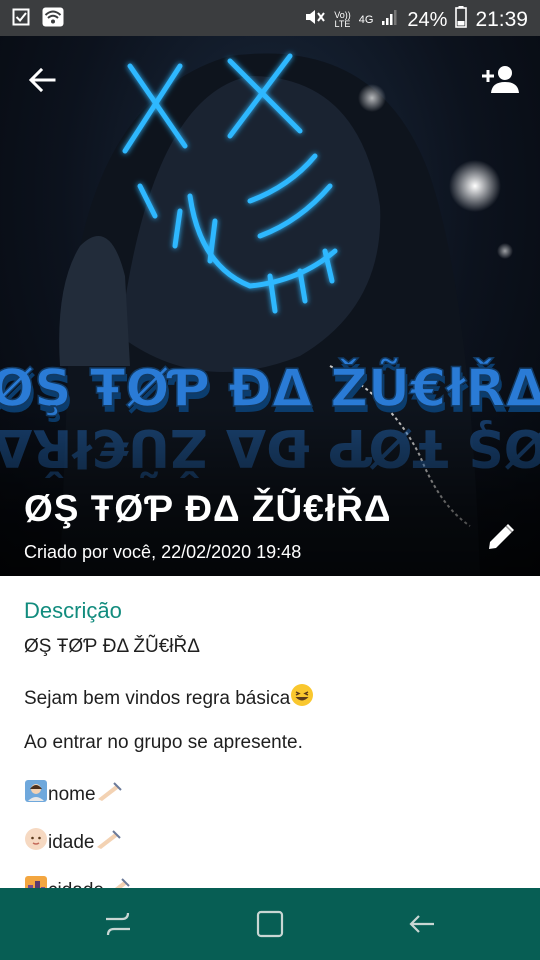 Image resolution: width=540 pixels, height=960 pixels. I want to click on baby-face-emoji, so click(36, 842).